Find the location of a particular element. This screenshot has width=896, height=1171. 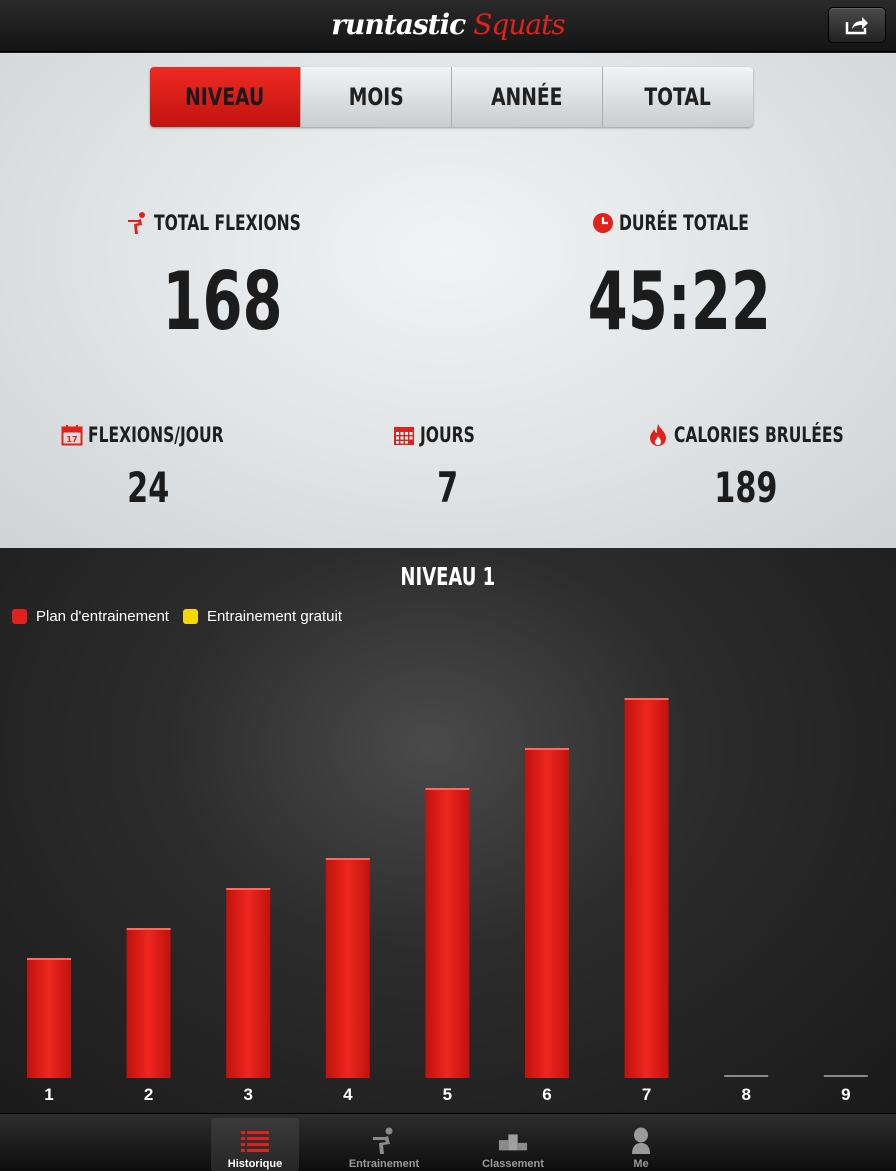

logo-sub-text: Squats is located at coordinates (519, 24).